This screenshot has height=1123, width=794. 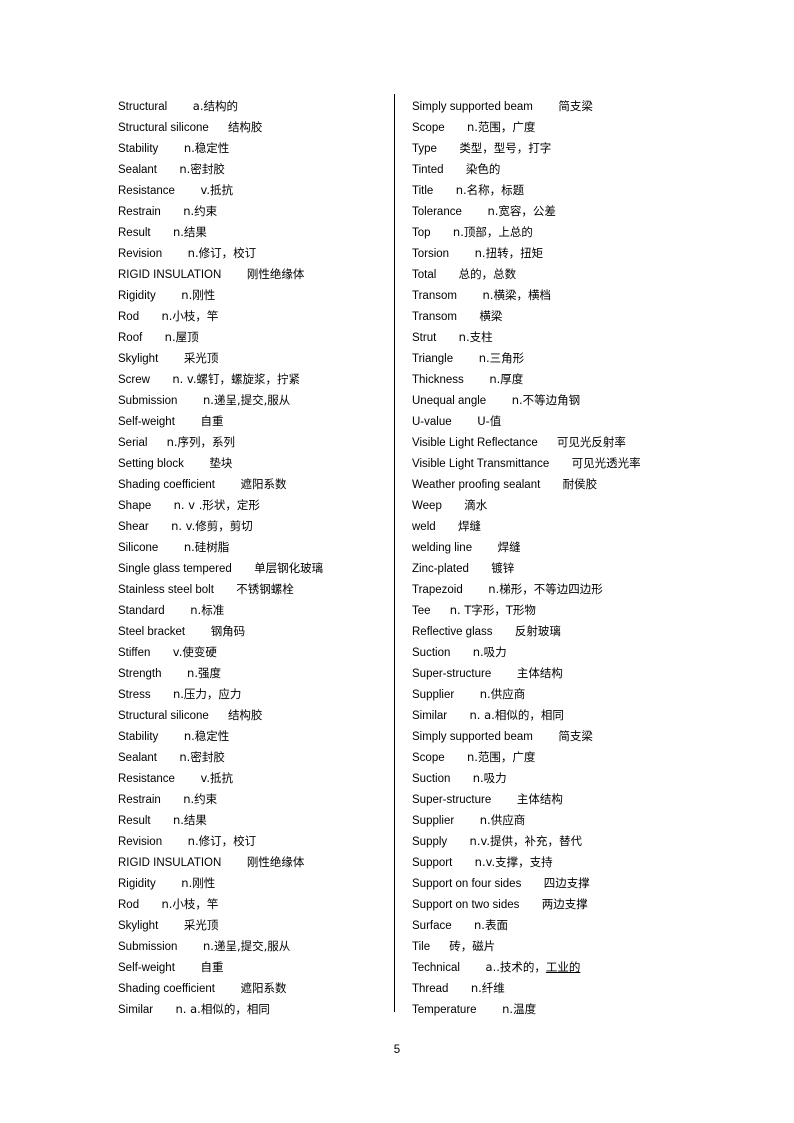 What do you see at coordinates (138, 170) in the screenshot?
I see `entry-term: Sealant` at bounding box center [138, 170].